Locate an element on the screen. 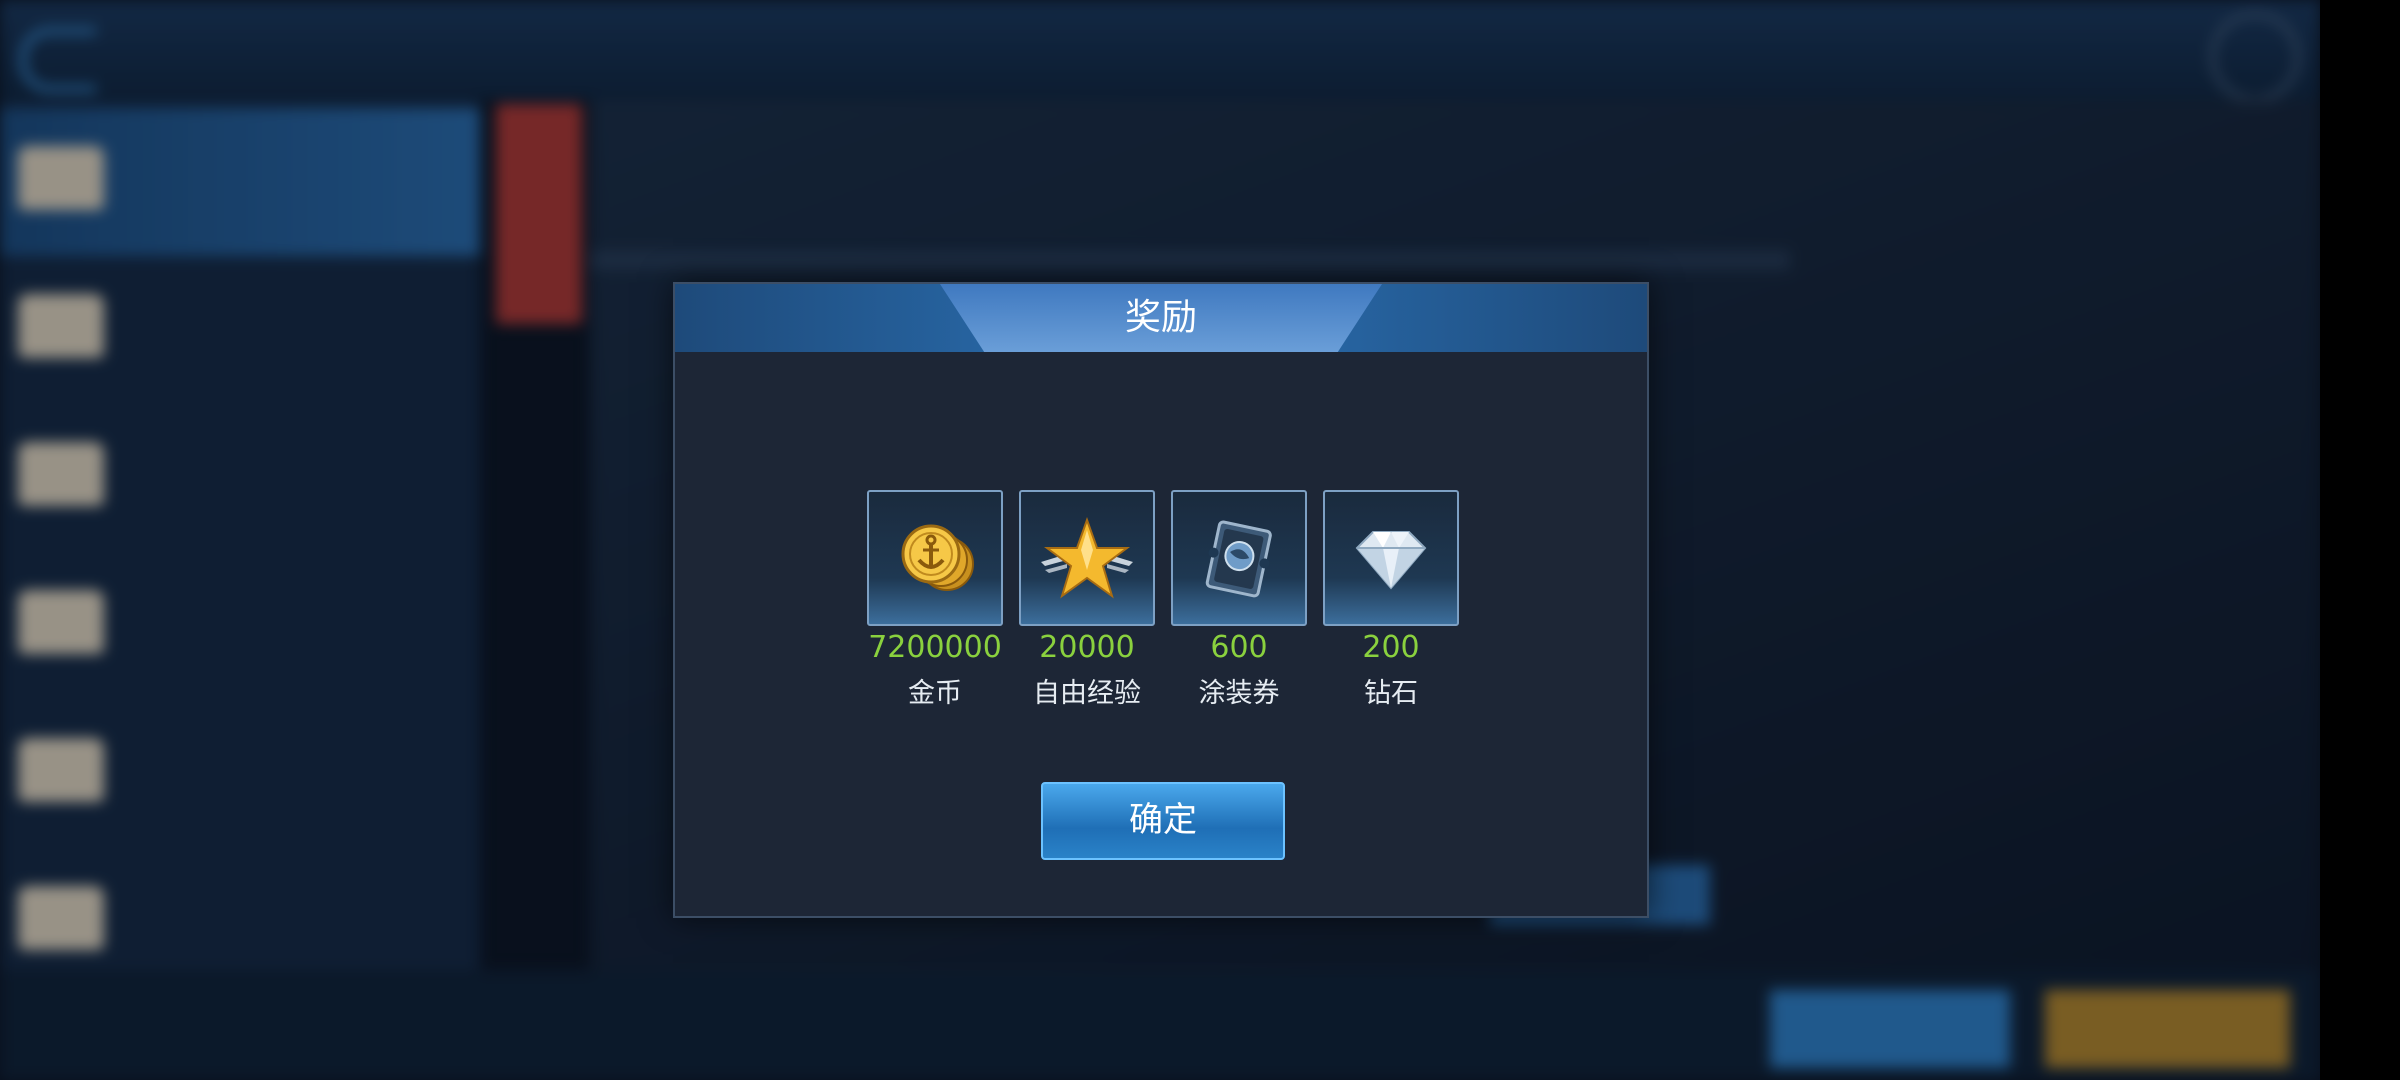  reward-amount: 7200000 is located at coordinates (935, 647).